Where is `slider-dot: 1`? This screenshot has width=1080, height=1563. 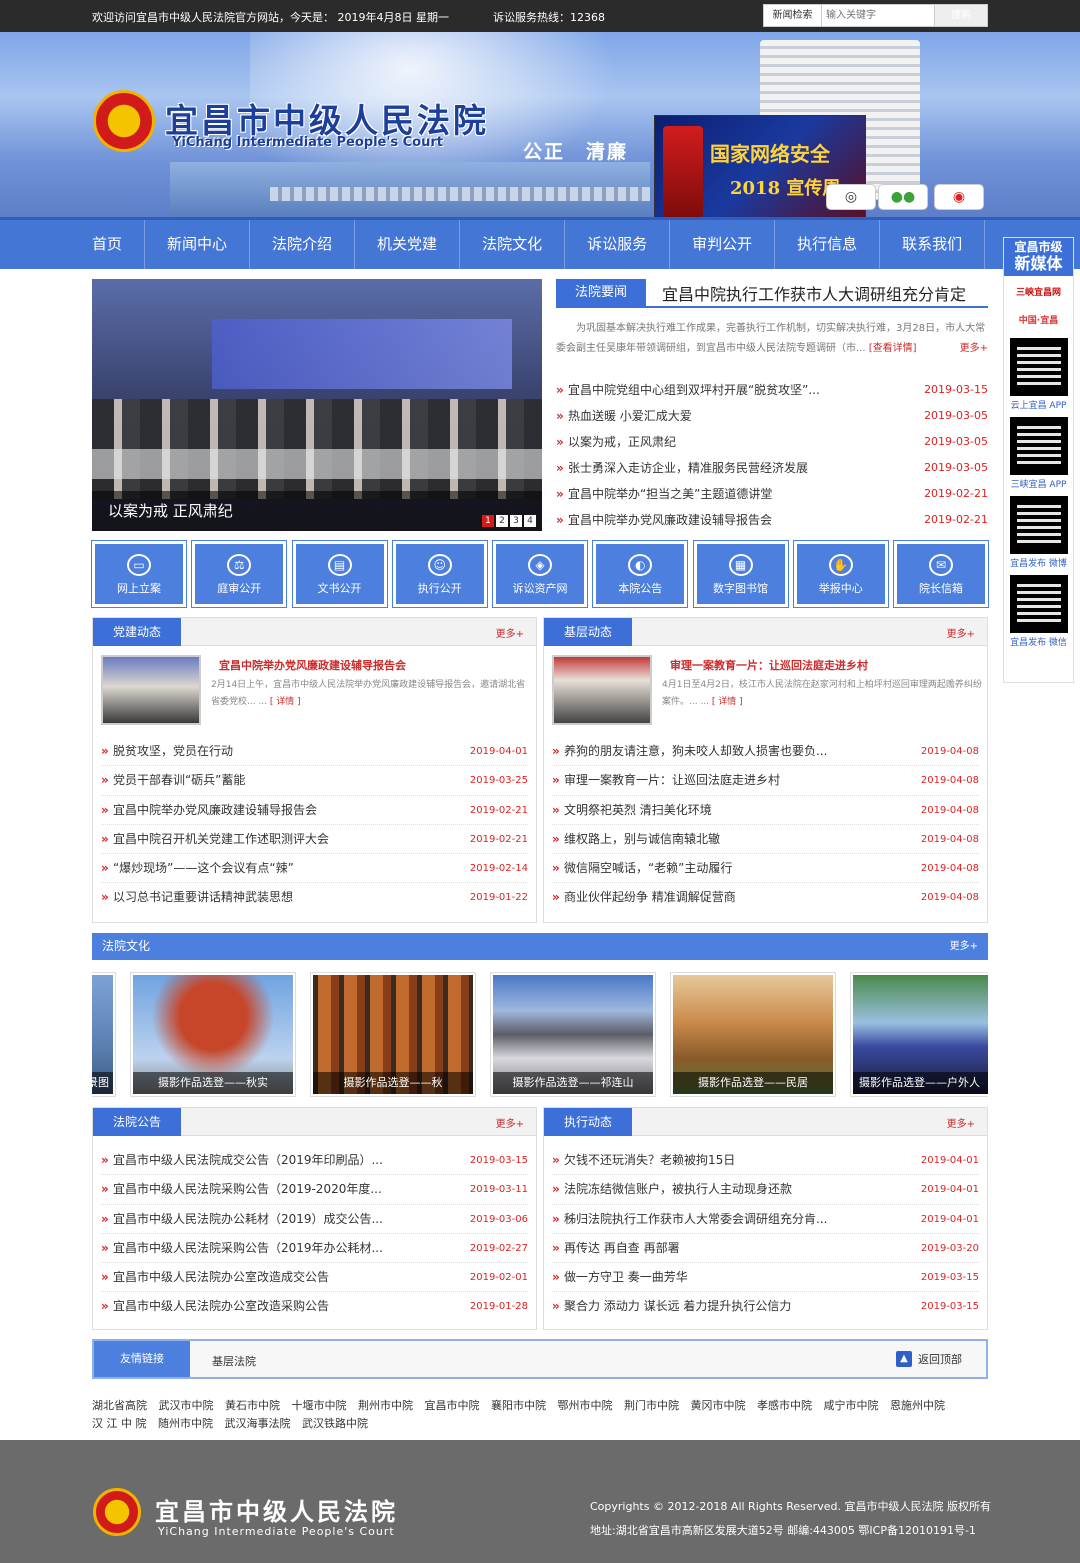
slider-dot: 1 is located at coordinates (488, 521).